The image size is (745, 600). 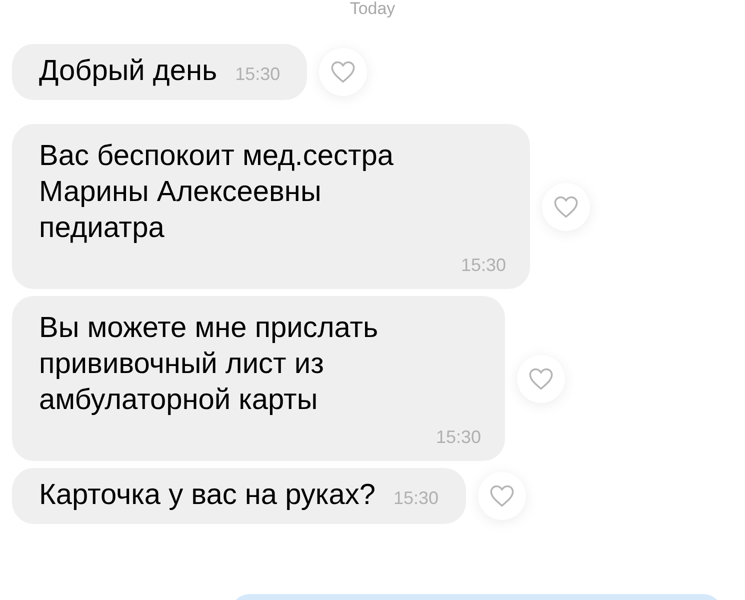 What do you see at coordinates (373, 9) in the screenshot?
I see `date-separator: Today` at bounding box center [373, 9].